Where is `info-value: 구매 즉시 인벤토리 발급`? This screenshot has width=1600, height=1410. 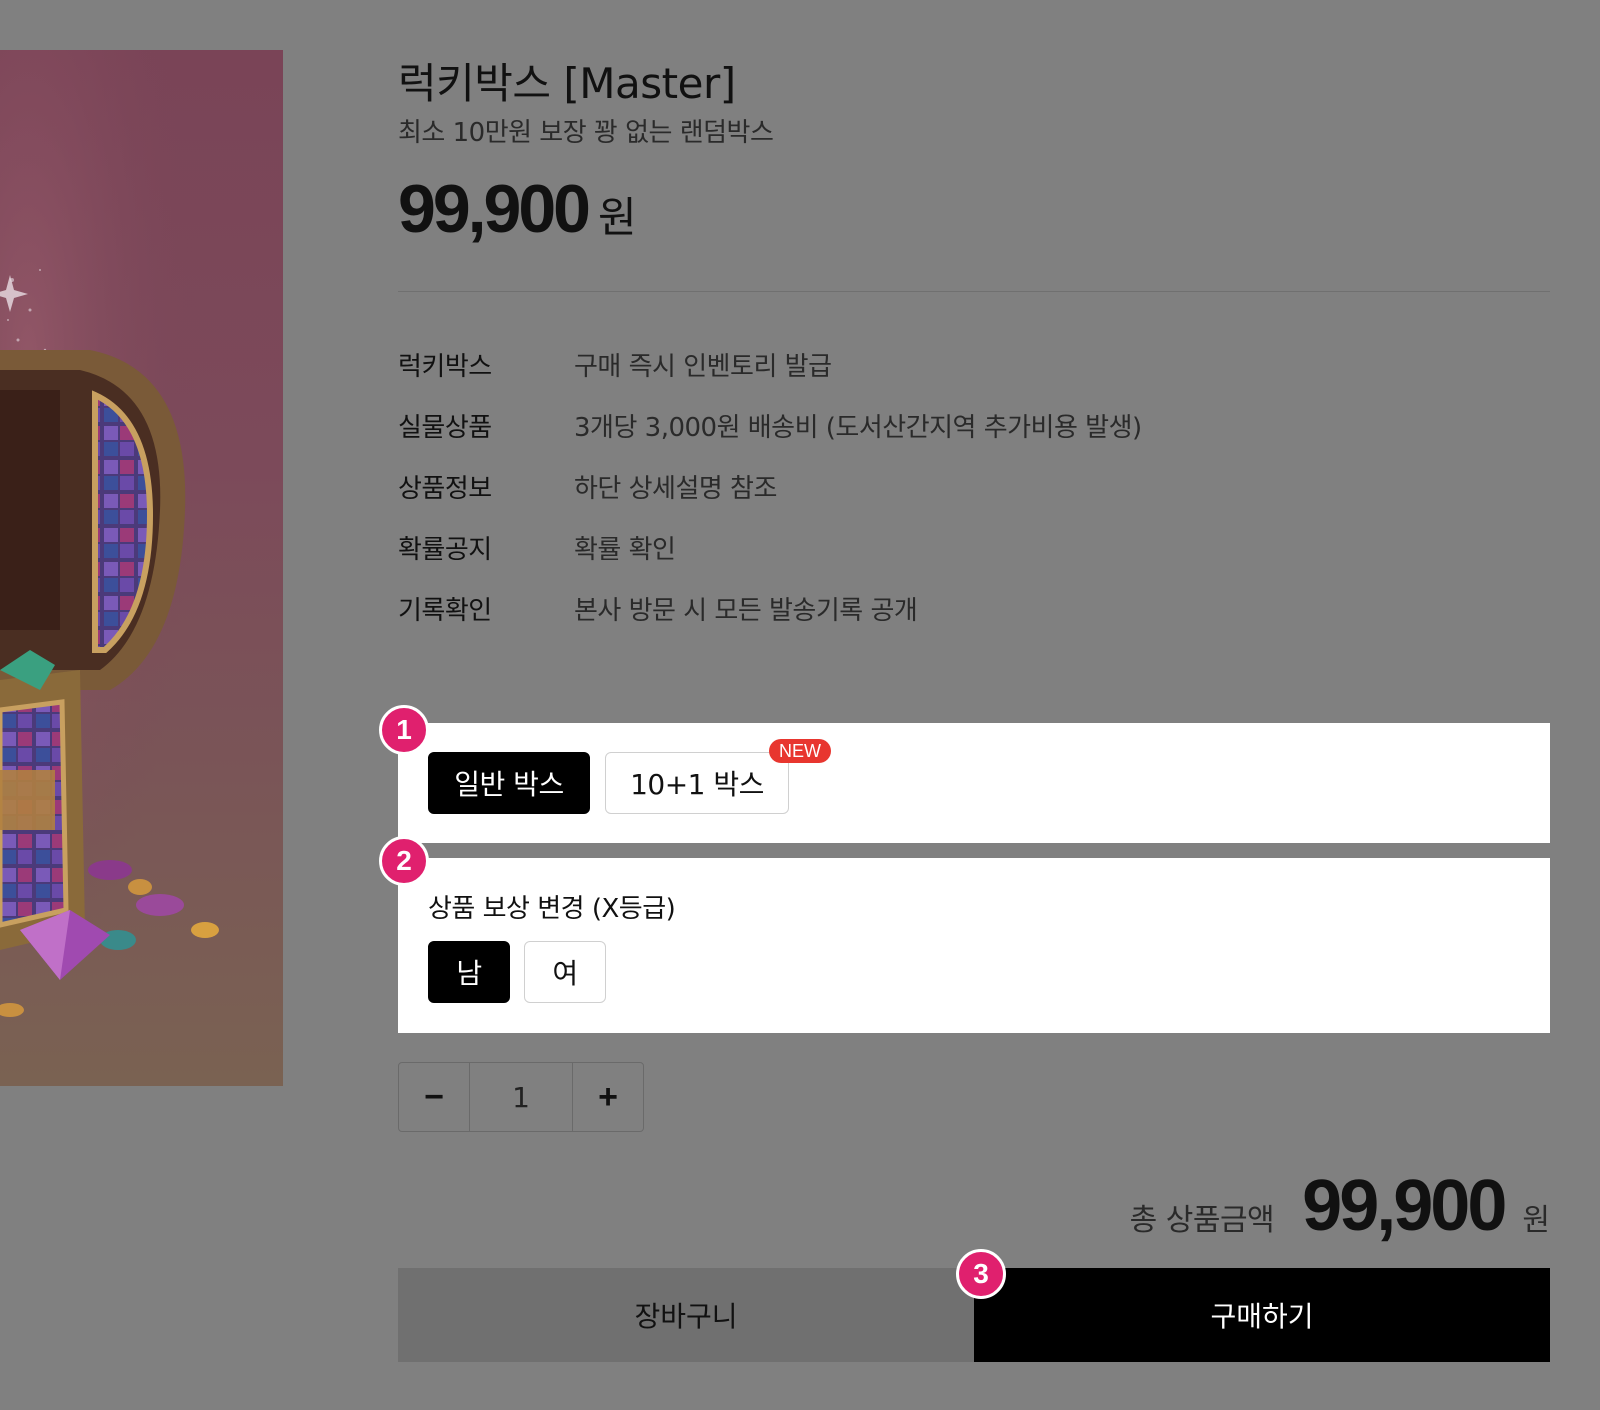
info-value: 구매 즉시 인벤토리 발급 is located at coordinates (703, 367).